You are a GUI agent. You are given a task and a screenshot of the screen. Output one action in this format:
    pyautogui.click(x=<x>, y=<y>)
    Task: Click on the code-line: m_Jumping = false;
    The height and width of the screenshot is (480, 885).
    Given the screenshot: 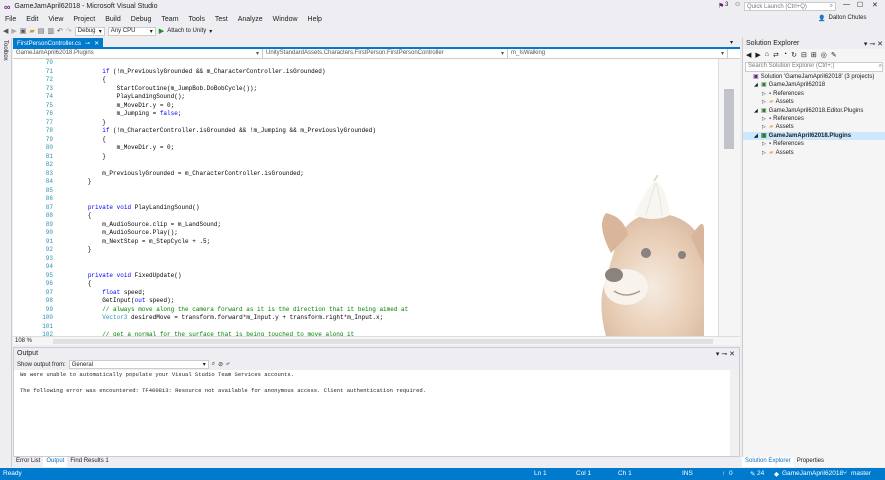 What is the action you would take?
    pyautogui.click(x=233, y=114)
    